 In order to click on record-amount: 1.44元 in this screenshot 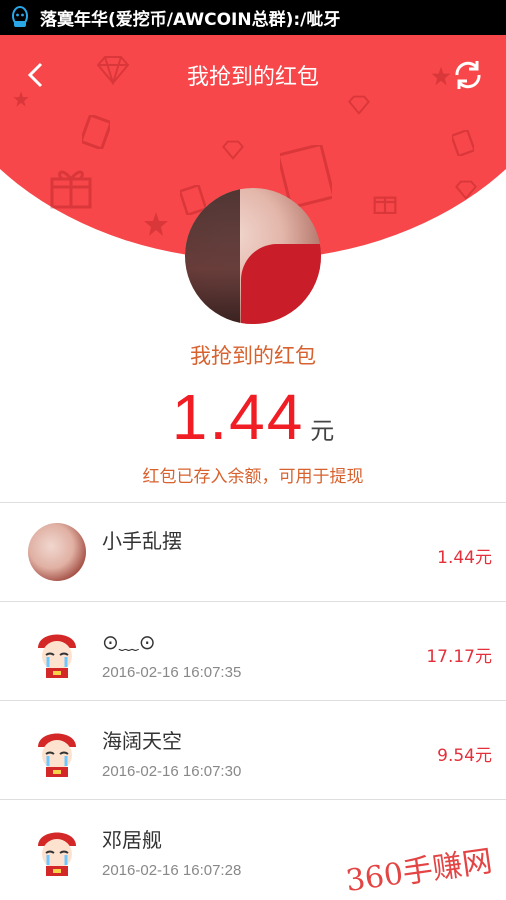, I will do `click(464, 558)`.